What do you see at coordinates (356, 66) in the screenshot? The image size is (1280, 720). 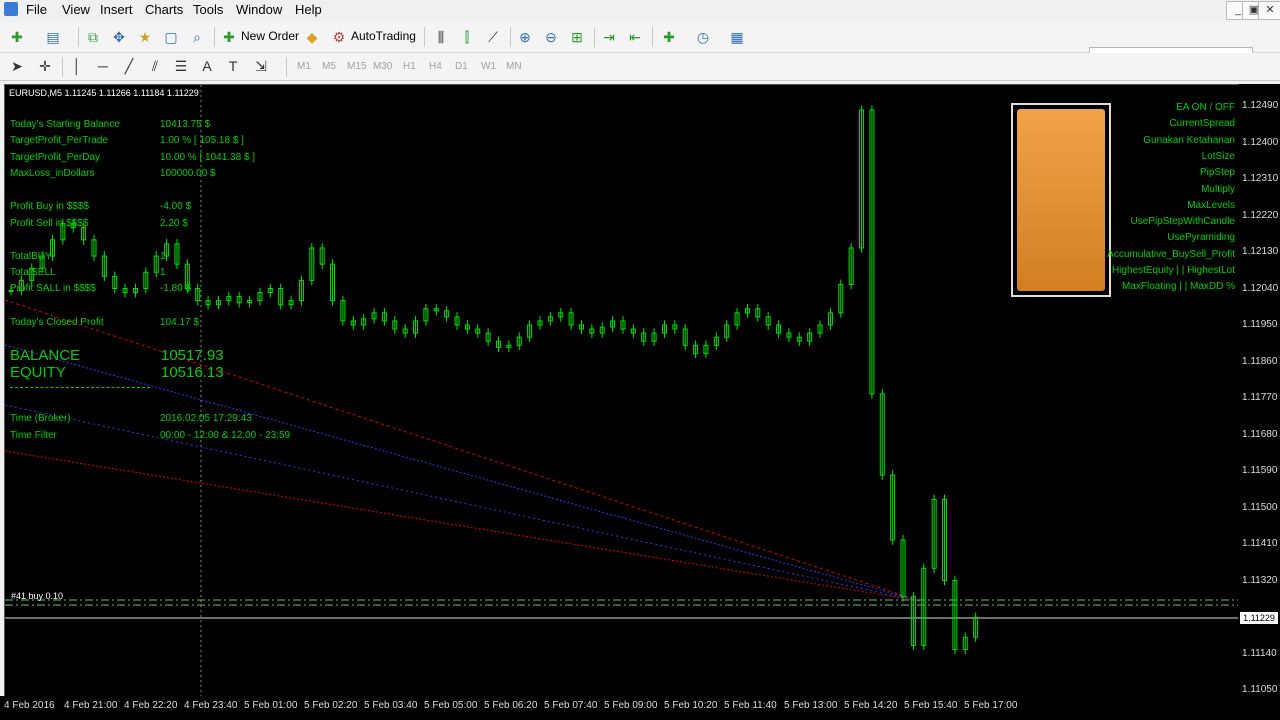 I see `timeframe-m15: M15` at bounding box center [356, 66].